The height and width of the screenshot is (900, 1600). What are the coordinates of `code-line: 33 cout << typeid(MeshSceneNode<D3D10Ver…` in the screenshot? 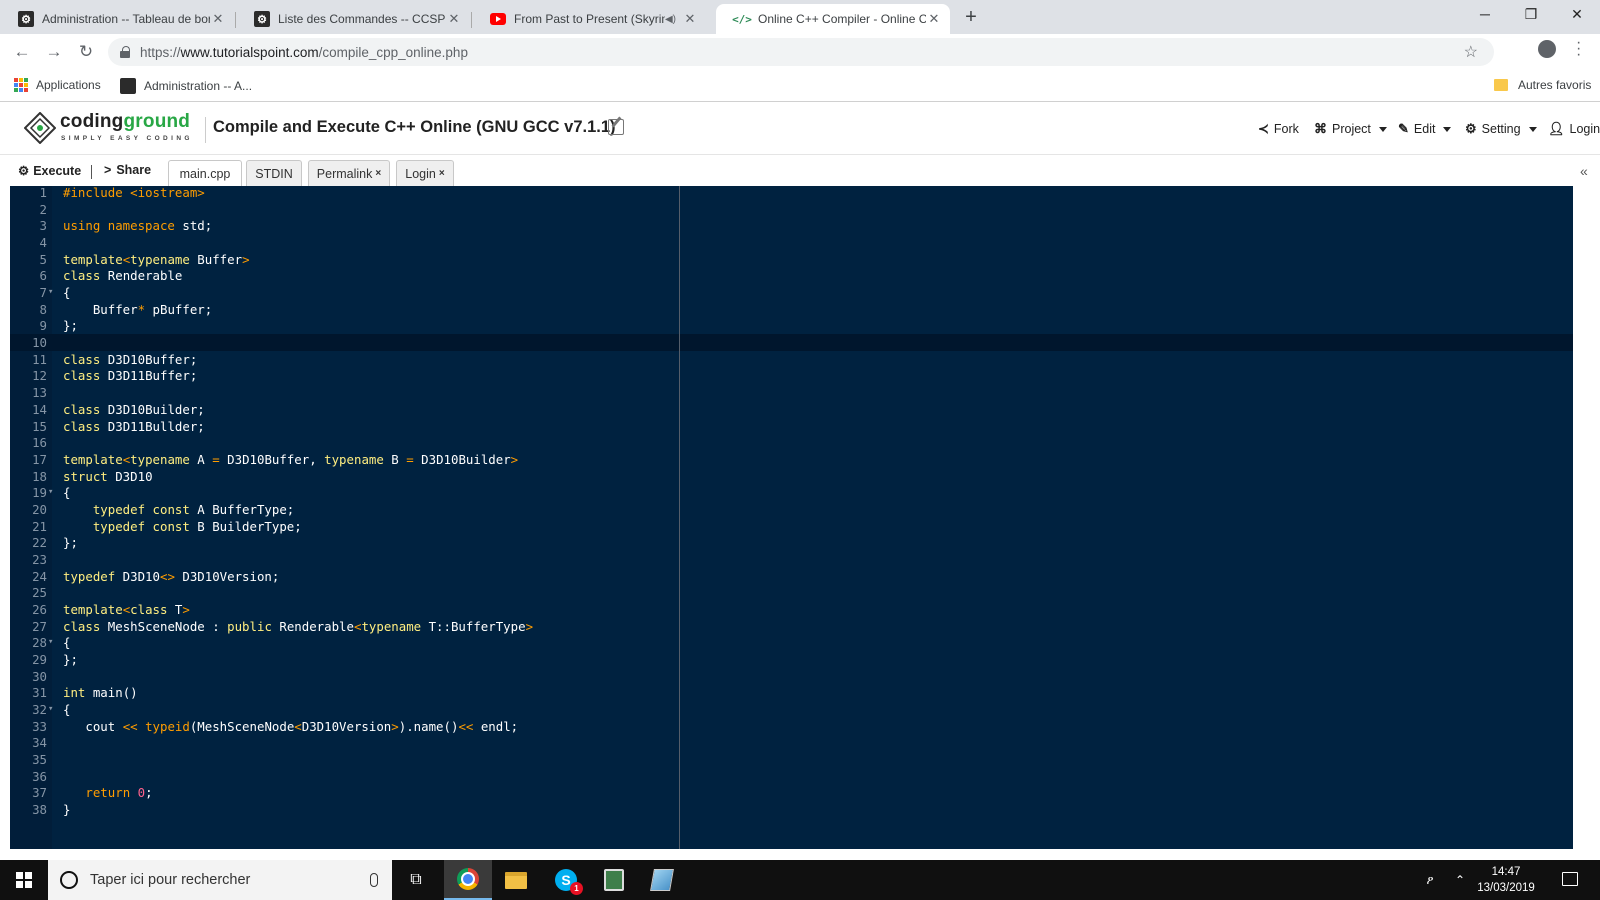 It's located at (791, 726).